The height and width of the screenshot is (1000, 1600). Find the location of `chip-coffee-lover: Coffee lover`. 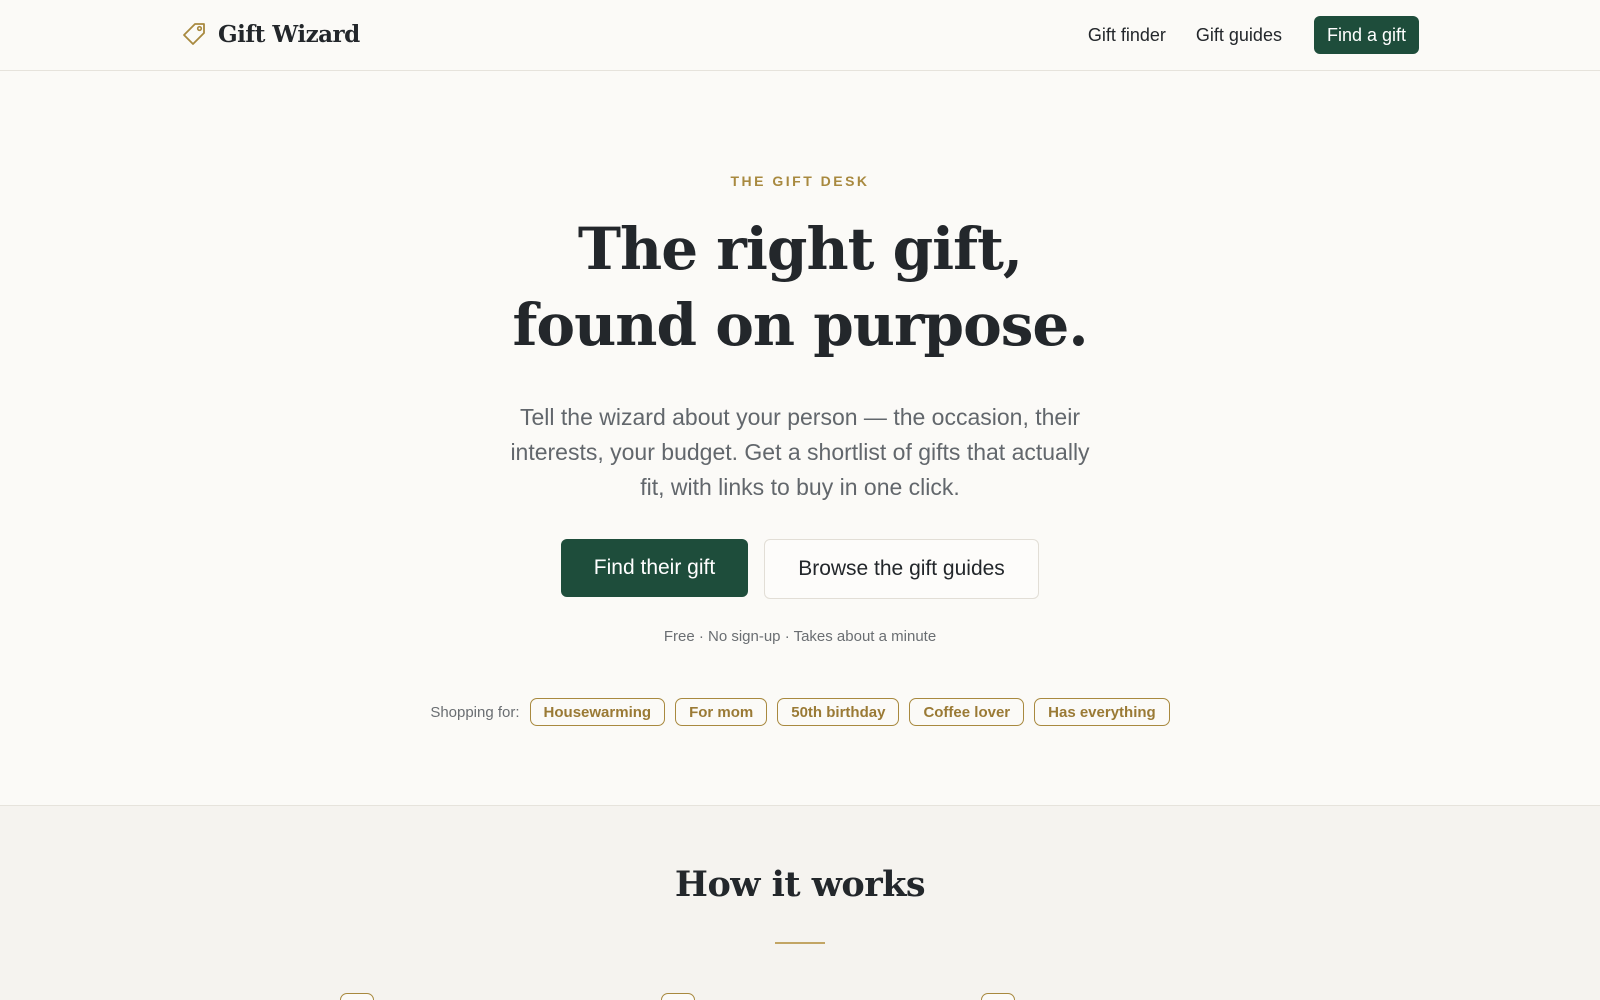

chip-coffee-lover: Coffee lover is located at coordinates (967, 712).